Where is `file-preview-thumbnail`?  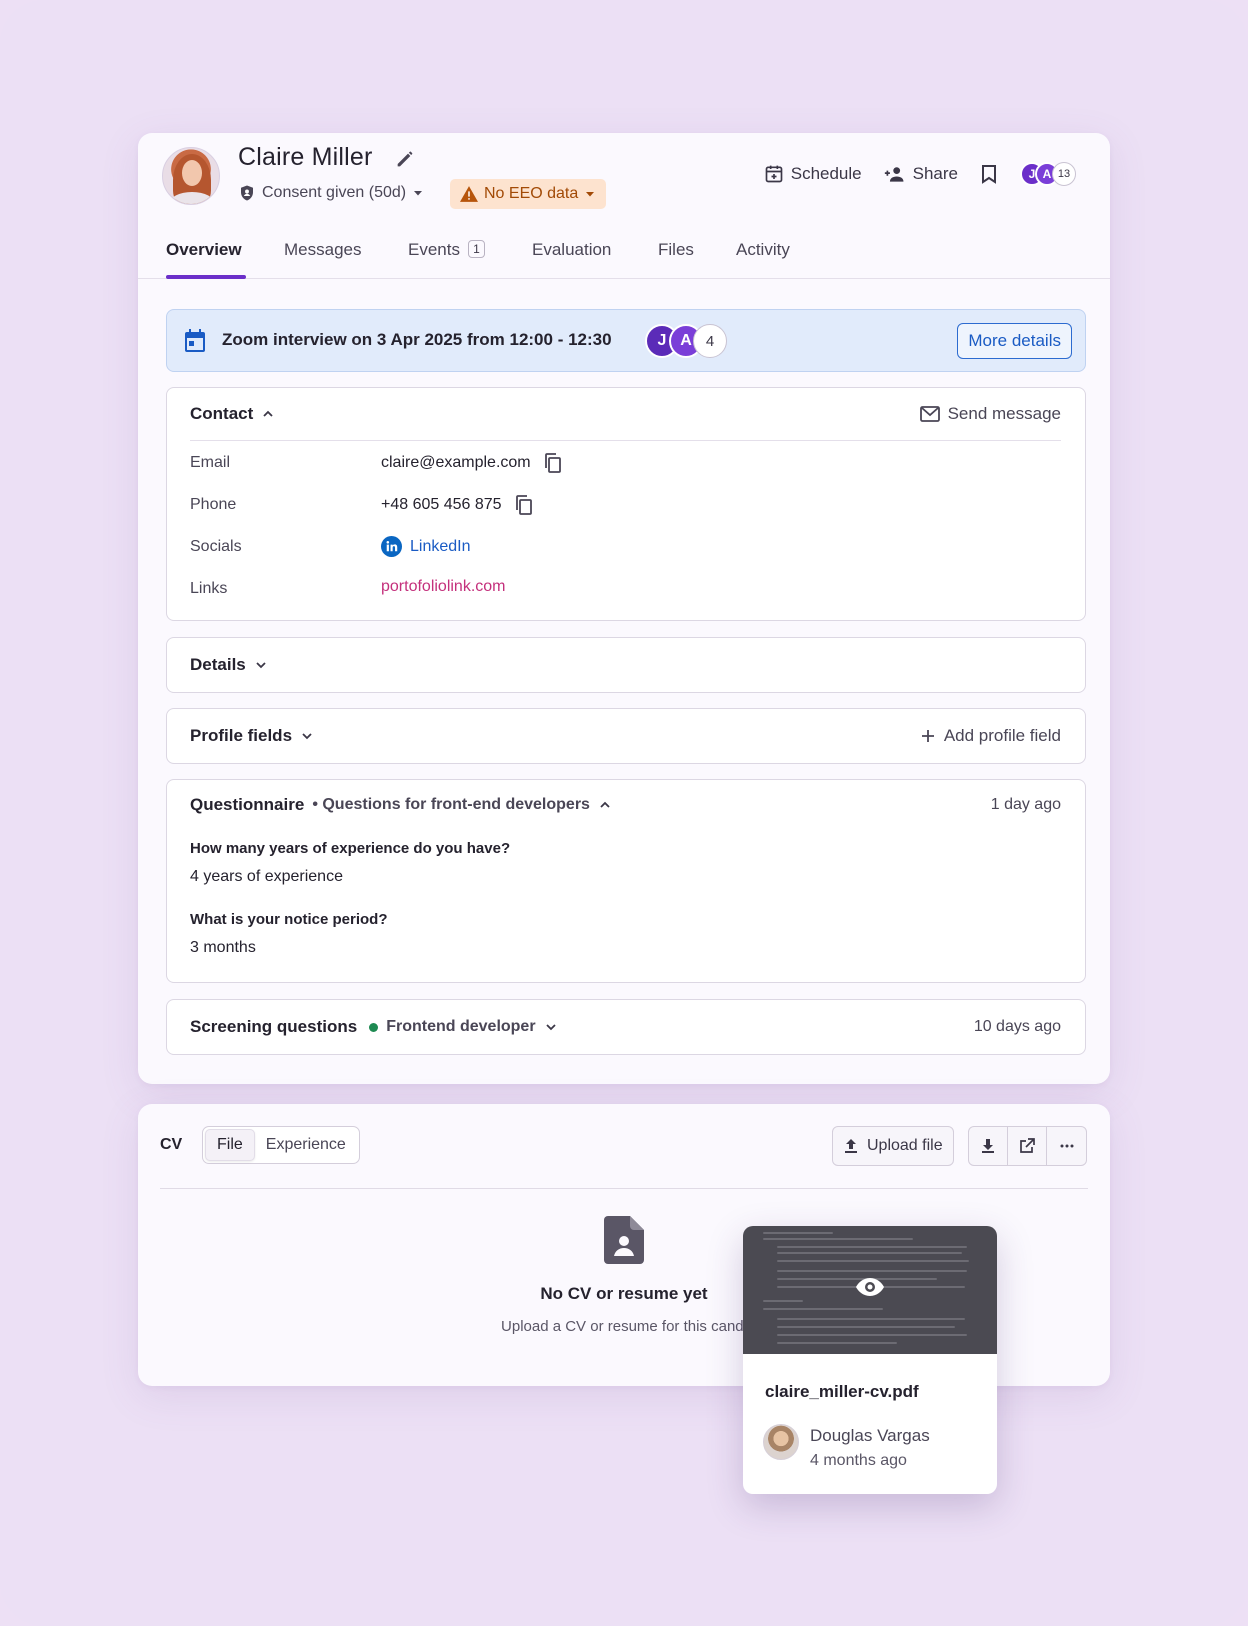 file-preview-thumbnail is located at coordinates (870, 1290).